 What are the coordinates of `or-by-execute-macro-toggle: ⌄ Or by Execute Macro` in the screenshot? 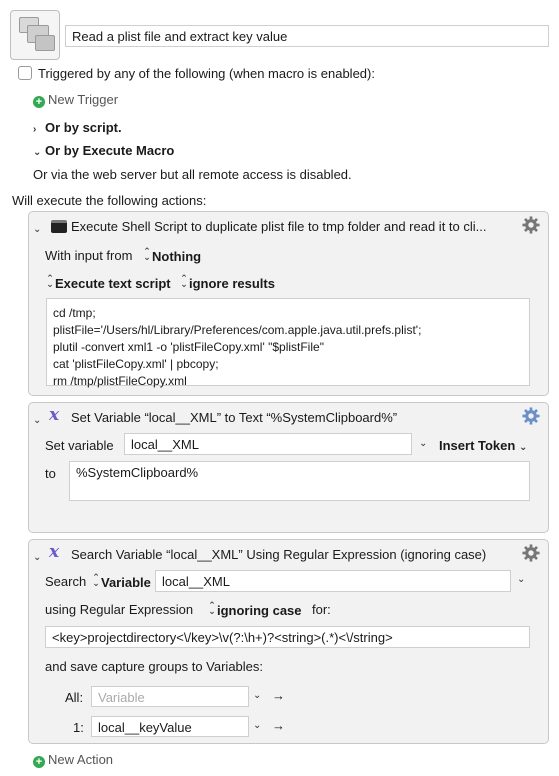 It's located at (103, 150).